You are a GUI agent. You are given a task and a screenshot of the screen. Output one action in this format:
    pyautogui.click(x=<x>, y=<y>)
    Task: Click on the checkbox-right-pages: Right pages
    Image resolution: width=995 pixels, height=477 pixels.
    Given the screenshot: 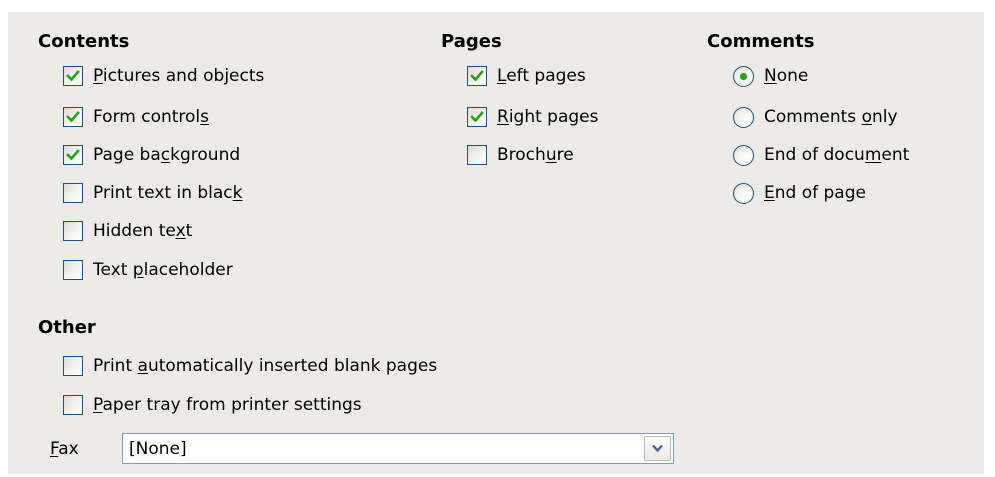 What is the action you would take?
    pyautogui.click(x=533, y=117)
    